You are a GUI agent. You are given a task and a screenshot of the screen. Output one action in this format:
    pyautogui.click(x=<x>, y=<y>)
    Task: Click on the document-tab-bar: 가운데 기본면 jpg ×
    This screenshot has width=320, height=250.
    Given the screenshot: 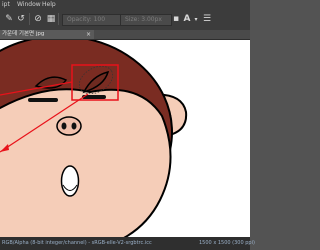 What is the action you would take?
    pyautogui.click(x=125, y=35)
    